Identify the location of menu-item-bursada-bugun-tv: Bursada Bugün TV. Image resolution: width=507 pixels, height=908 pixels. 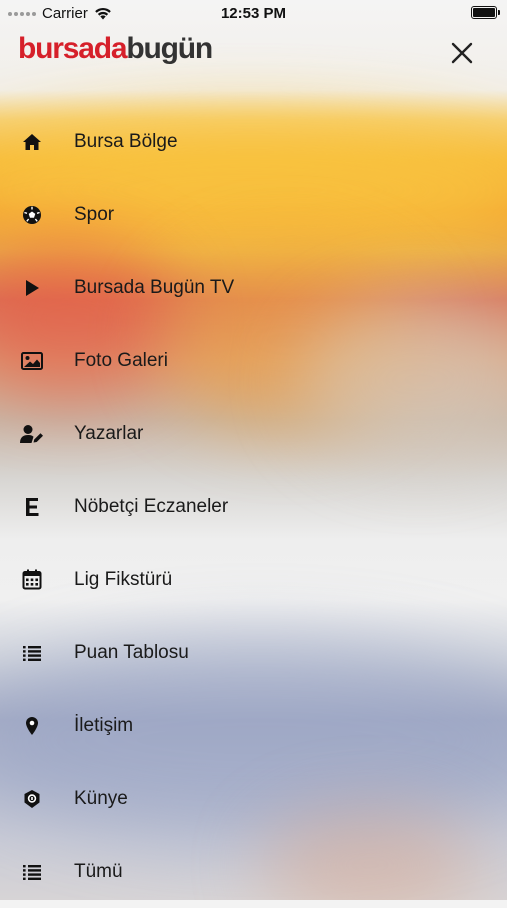
(253, 287).